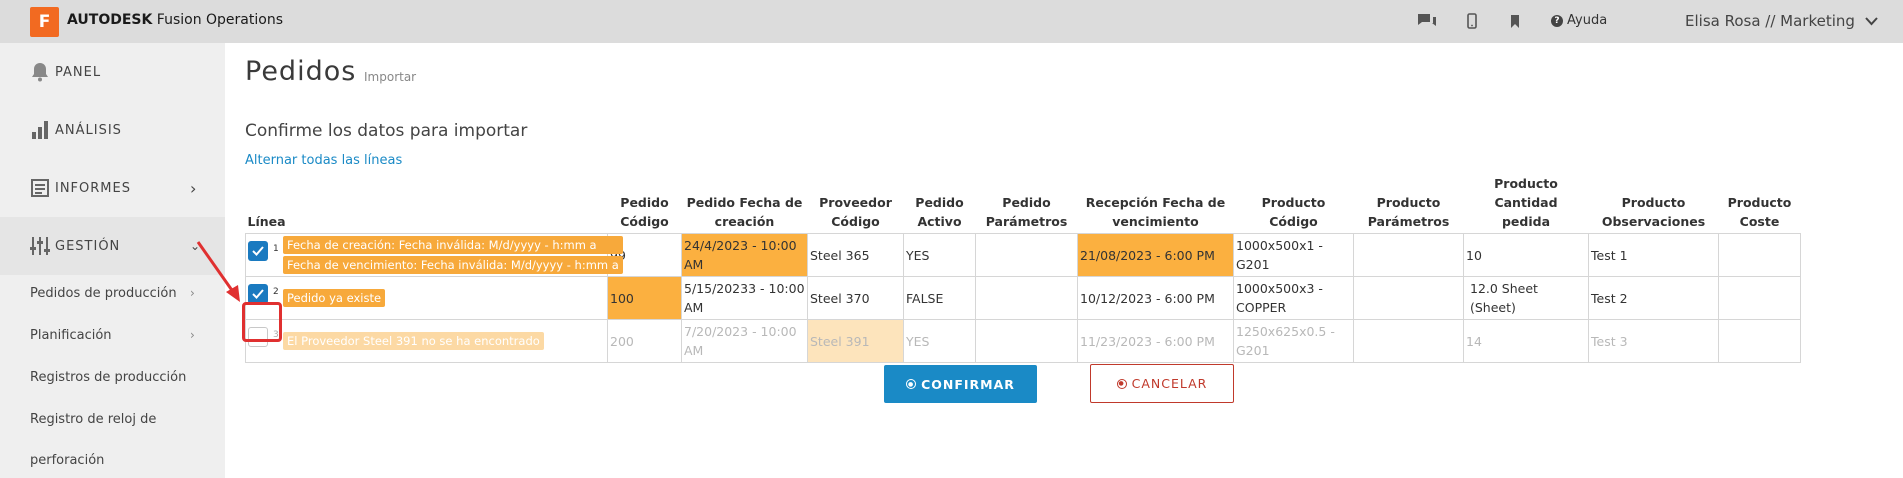 The height and width of the screenshot is (478, 1903). Describe the element at coordinates (112, 72) in the screenshot. I see `sidebar-item-panel: PANEL` at that location.